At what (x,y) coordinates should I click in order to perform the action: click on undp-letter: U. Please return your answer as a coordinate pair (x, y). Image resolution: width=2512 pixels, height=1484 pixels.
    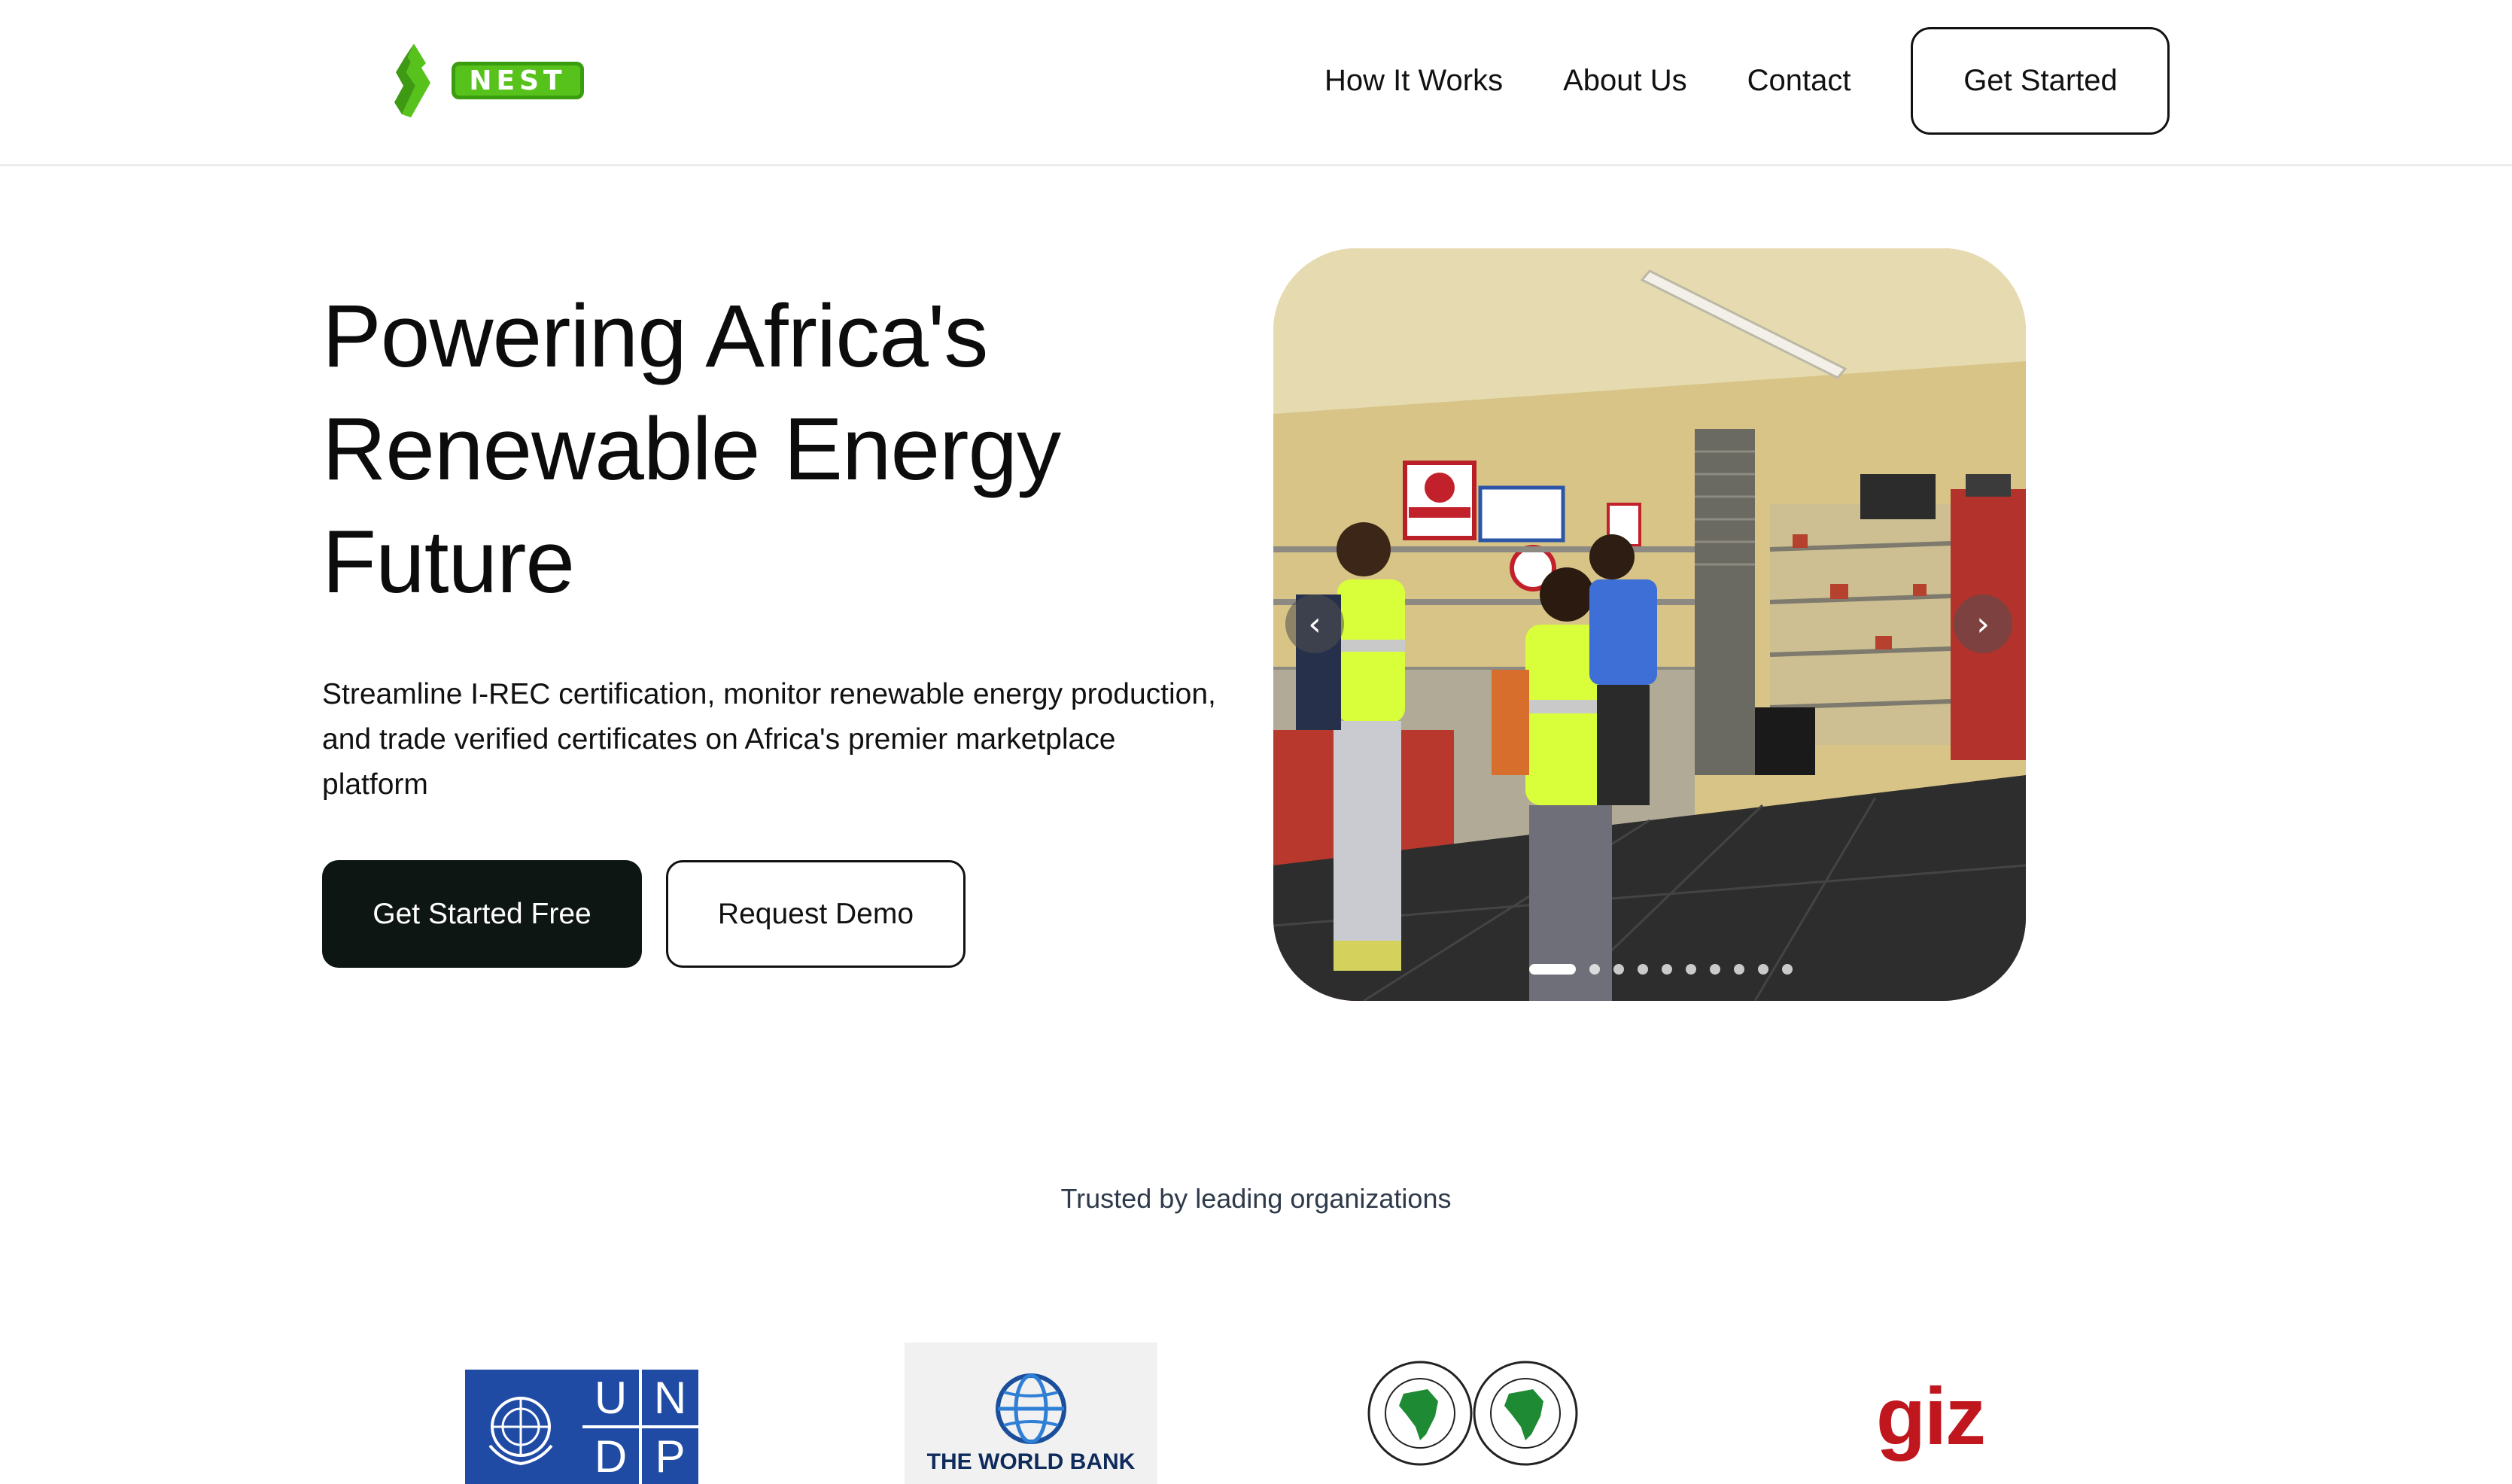
    Looking at the image, I should click on (610, 1397).